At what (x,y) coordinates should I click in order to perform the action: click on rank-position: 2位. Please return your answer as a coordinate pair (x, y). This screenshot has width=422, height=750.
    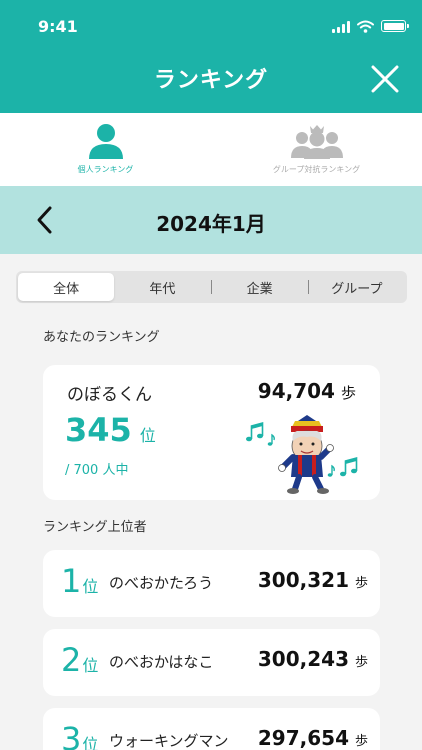
    Looking at the image, I should click on (79, 660).